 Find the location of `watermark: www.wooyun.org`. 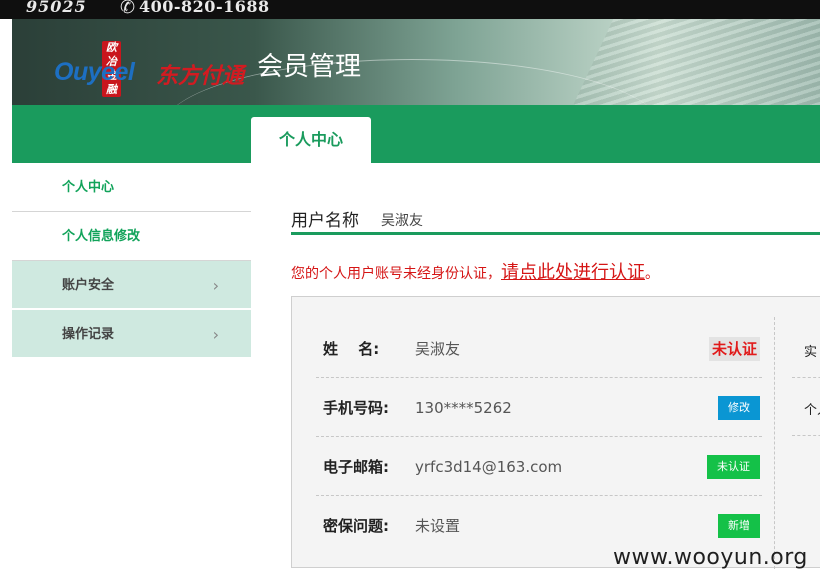

watermark: www.wooyun.org is located at coordinates (710, 557).